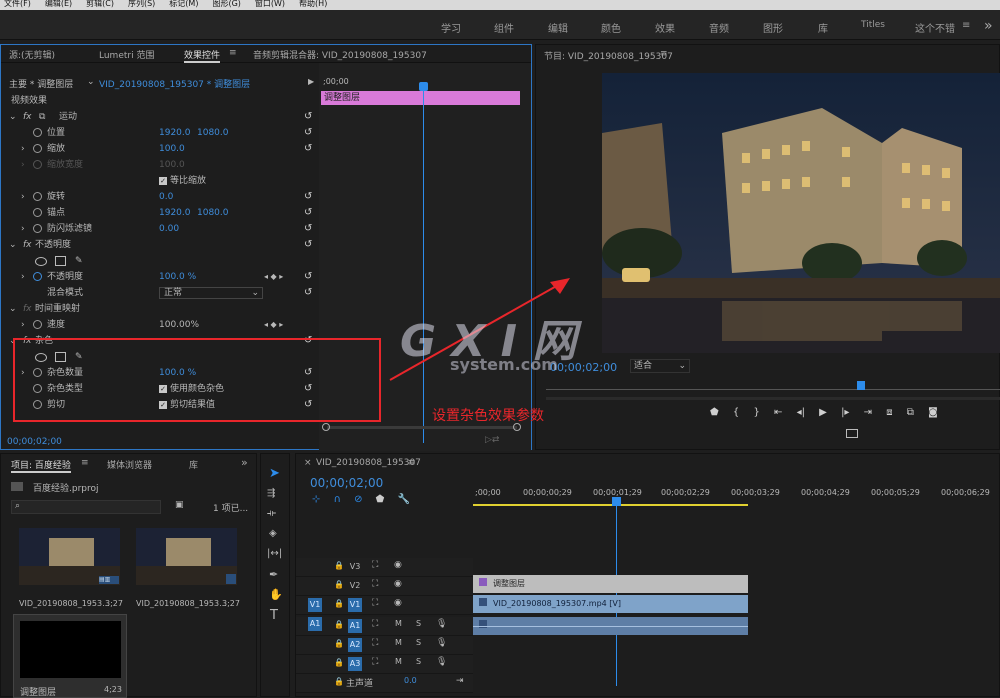 The height and width of the screenshot is (698, 1000). What do you see at coordinates (271, 513) in the screenshot?
I see `ripple-edit-icon: ⟛` at bounding box center [271, 513].